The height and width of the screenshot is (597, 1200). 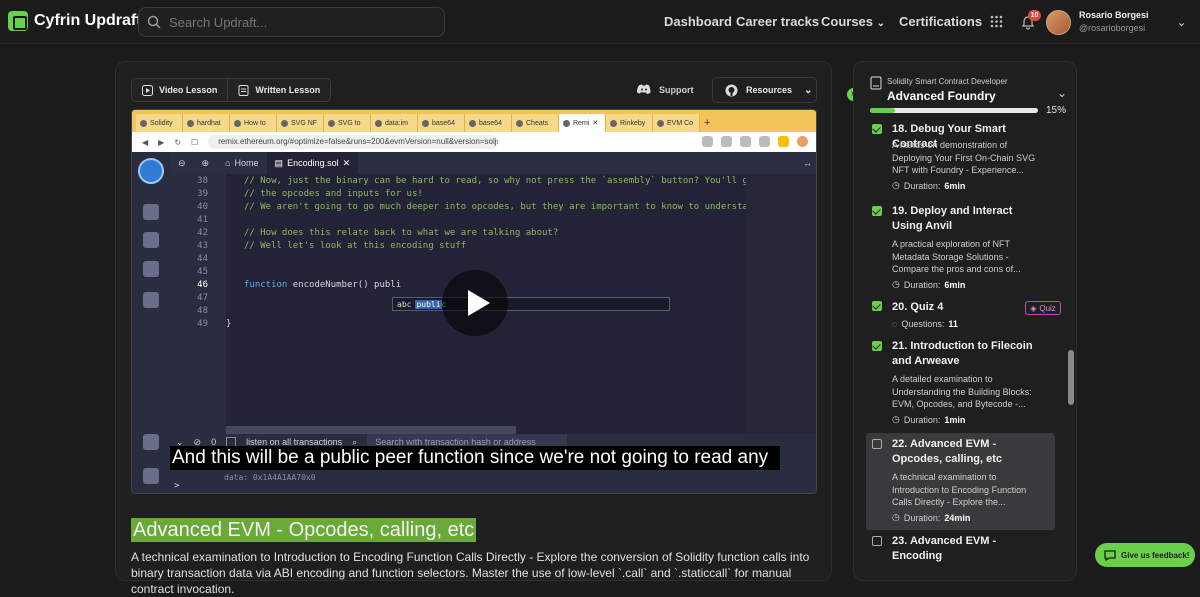 What do you see at coordinates (202, 311) in the screenshot?
I see `line-number: 48` at bounding box center [202, 311].